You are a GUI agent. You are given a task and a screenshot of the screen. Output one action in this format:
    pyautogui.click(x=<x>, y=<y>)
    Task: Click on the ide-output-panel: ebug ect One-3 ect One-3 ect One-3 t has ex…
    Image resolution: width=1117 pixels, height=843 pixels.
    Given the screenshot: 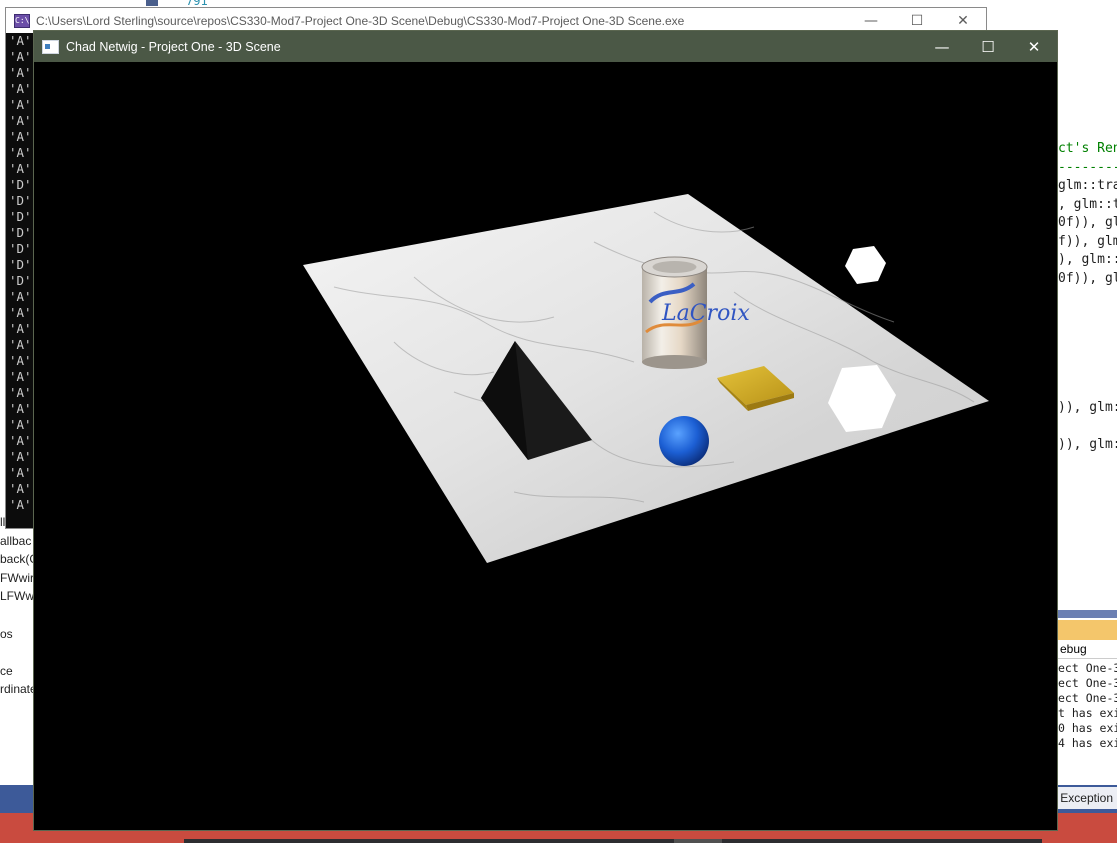 What is the action you would take?
    pyautogui.click(x=1087, y=692)
    